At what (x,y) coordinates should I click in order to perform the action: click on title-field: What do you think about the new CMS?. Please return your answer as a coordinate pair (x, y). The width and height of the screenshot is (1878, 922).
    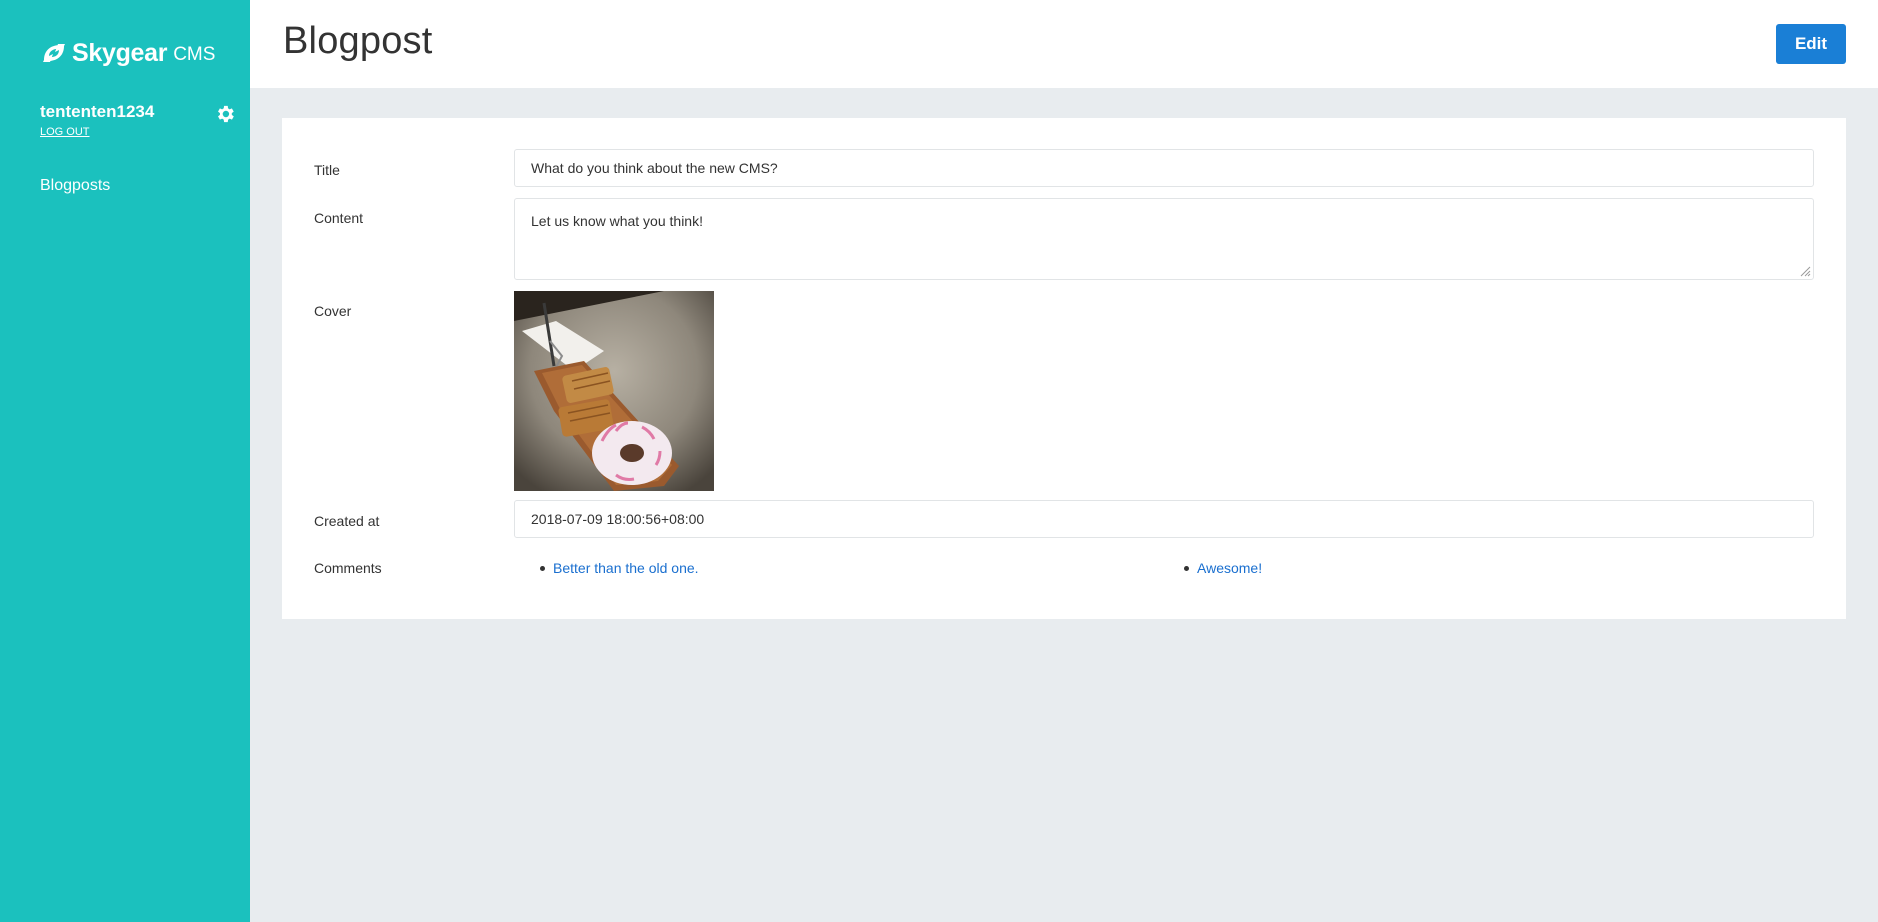
    Looking at the image, I should click on (1164, 168).